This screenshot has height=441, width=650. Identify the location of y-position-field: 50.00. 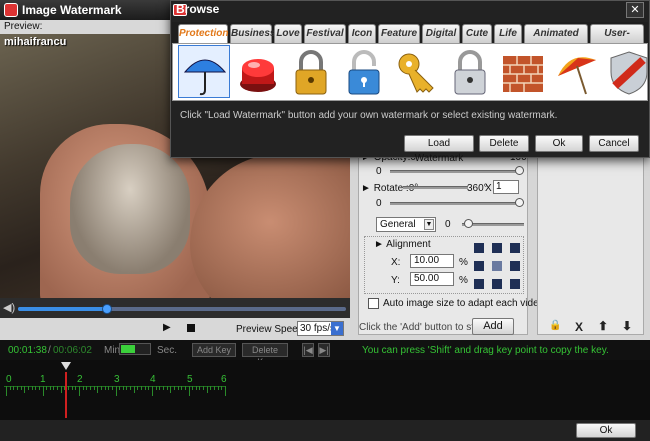
(432, 279).